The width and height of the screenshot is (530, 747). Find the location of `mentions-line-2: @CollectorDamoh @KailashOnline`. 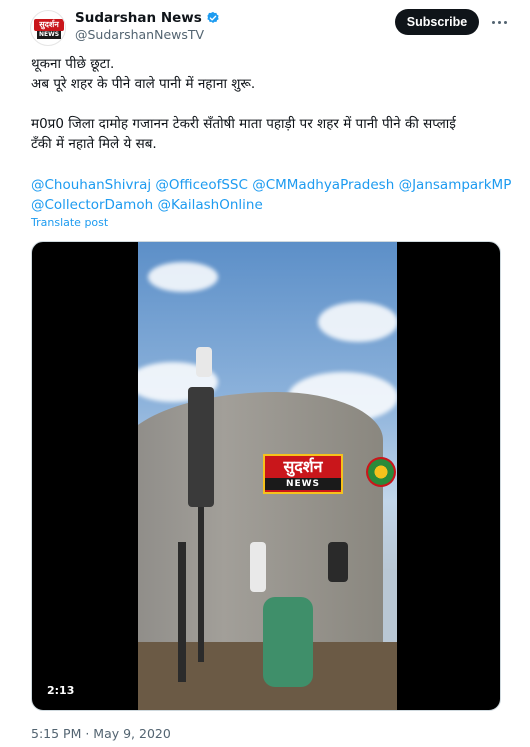

mentions-line-2: @CollectorDamoh @KailashOnline is located at coordinates (273, 205).